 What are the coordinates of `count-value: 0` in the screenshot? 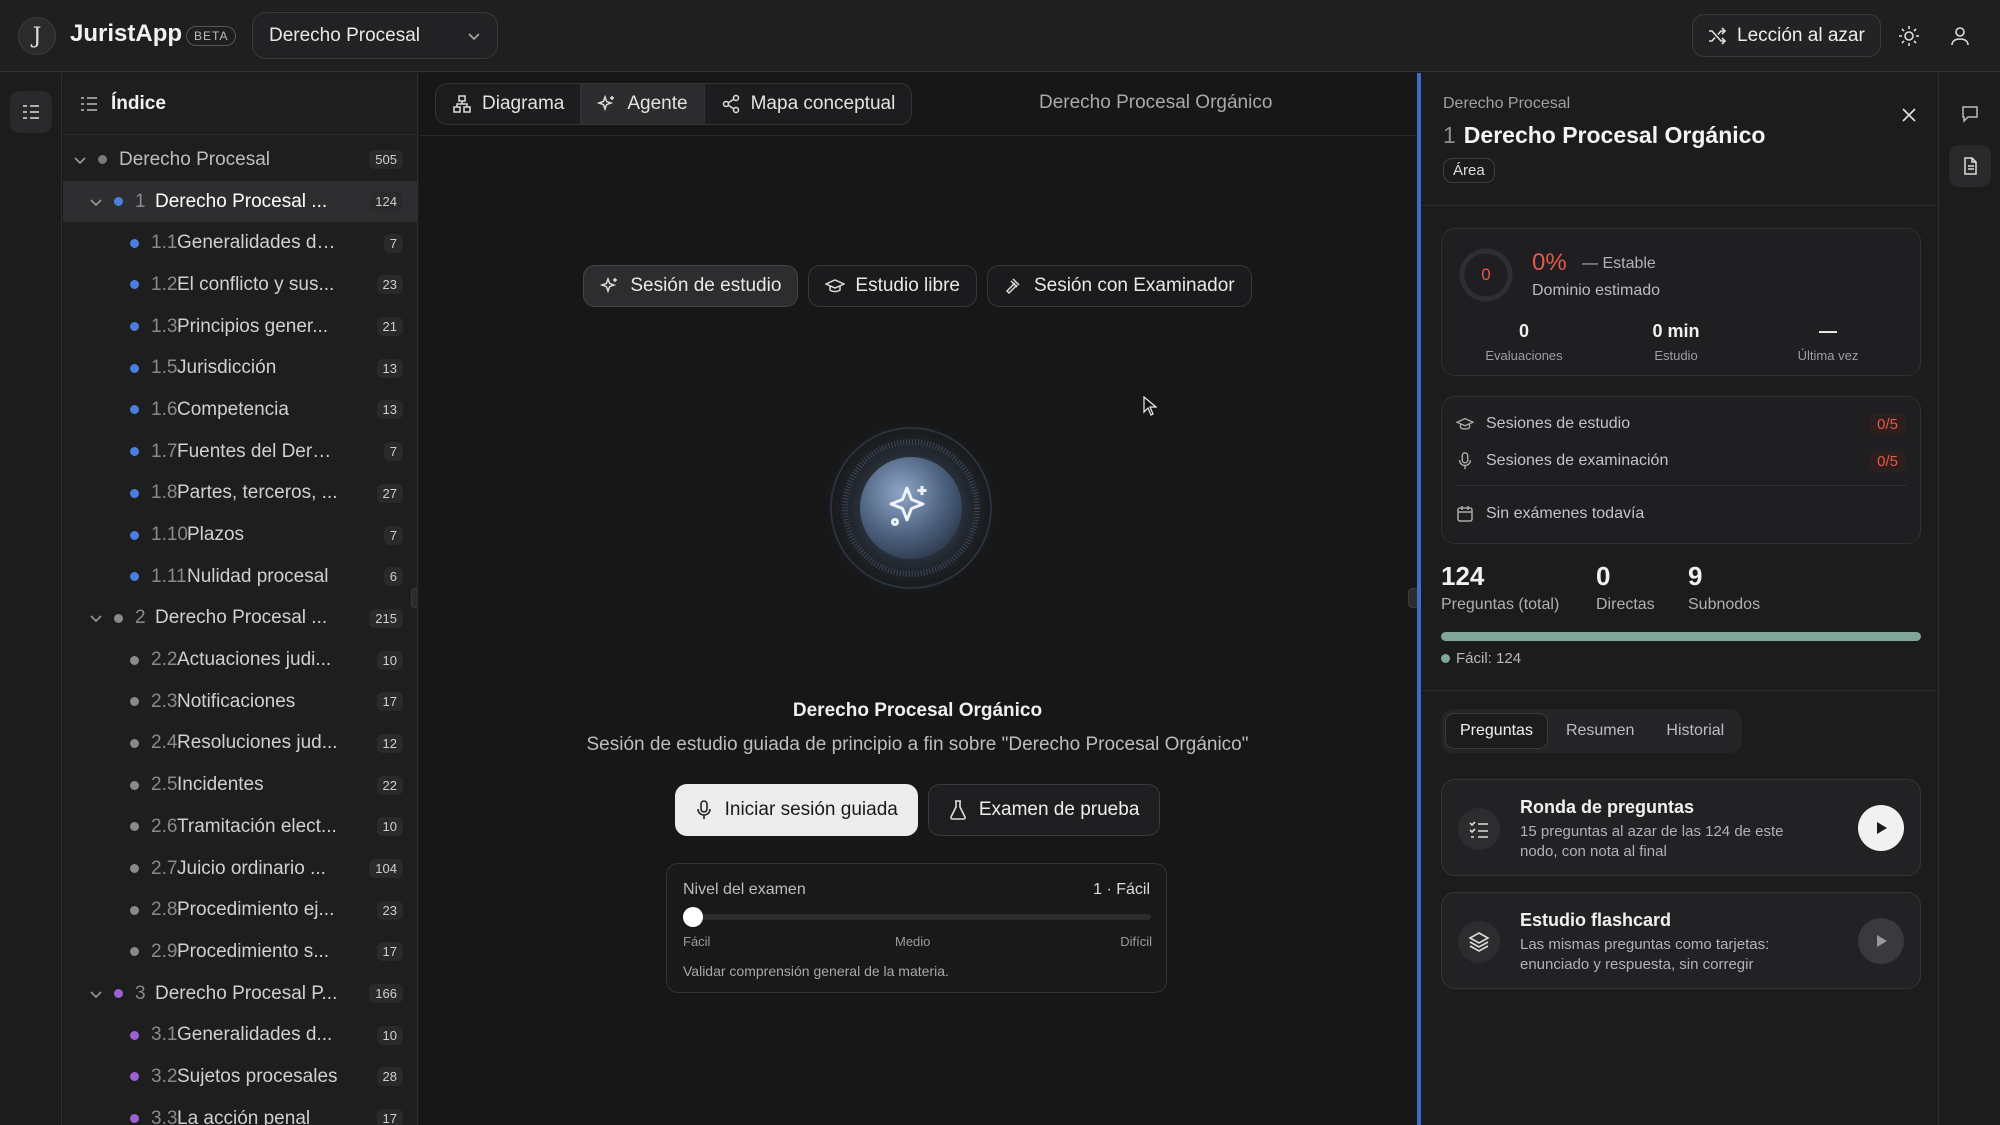 It's located at (1603, 576).